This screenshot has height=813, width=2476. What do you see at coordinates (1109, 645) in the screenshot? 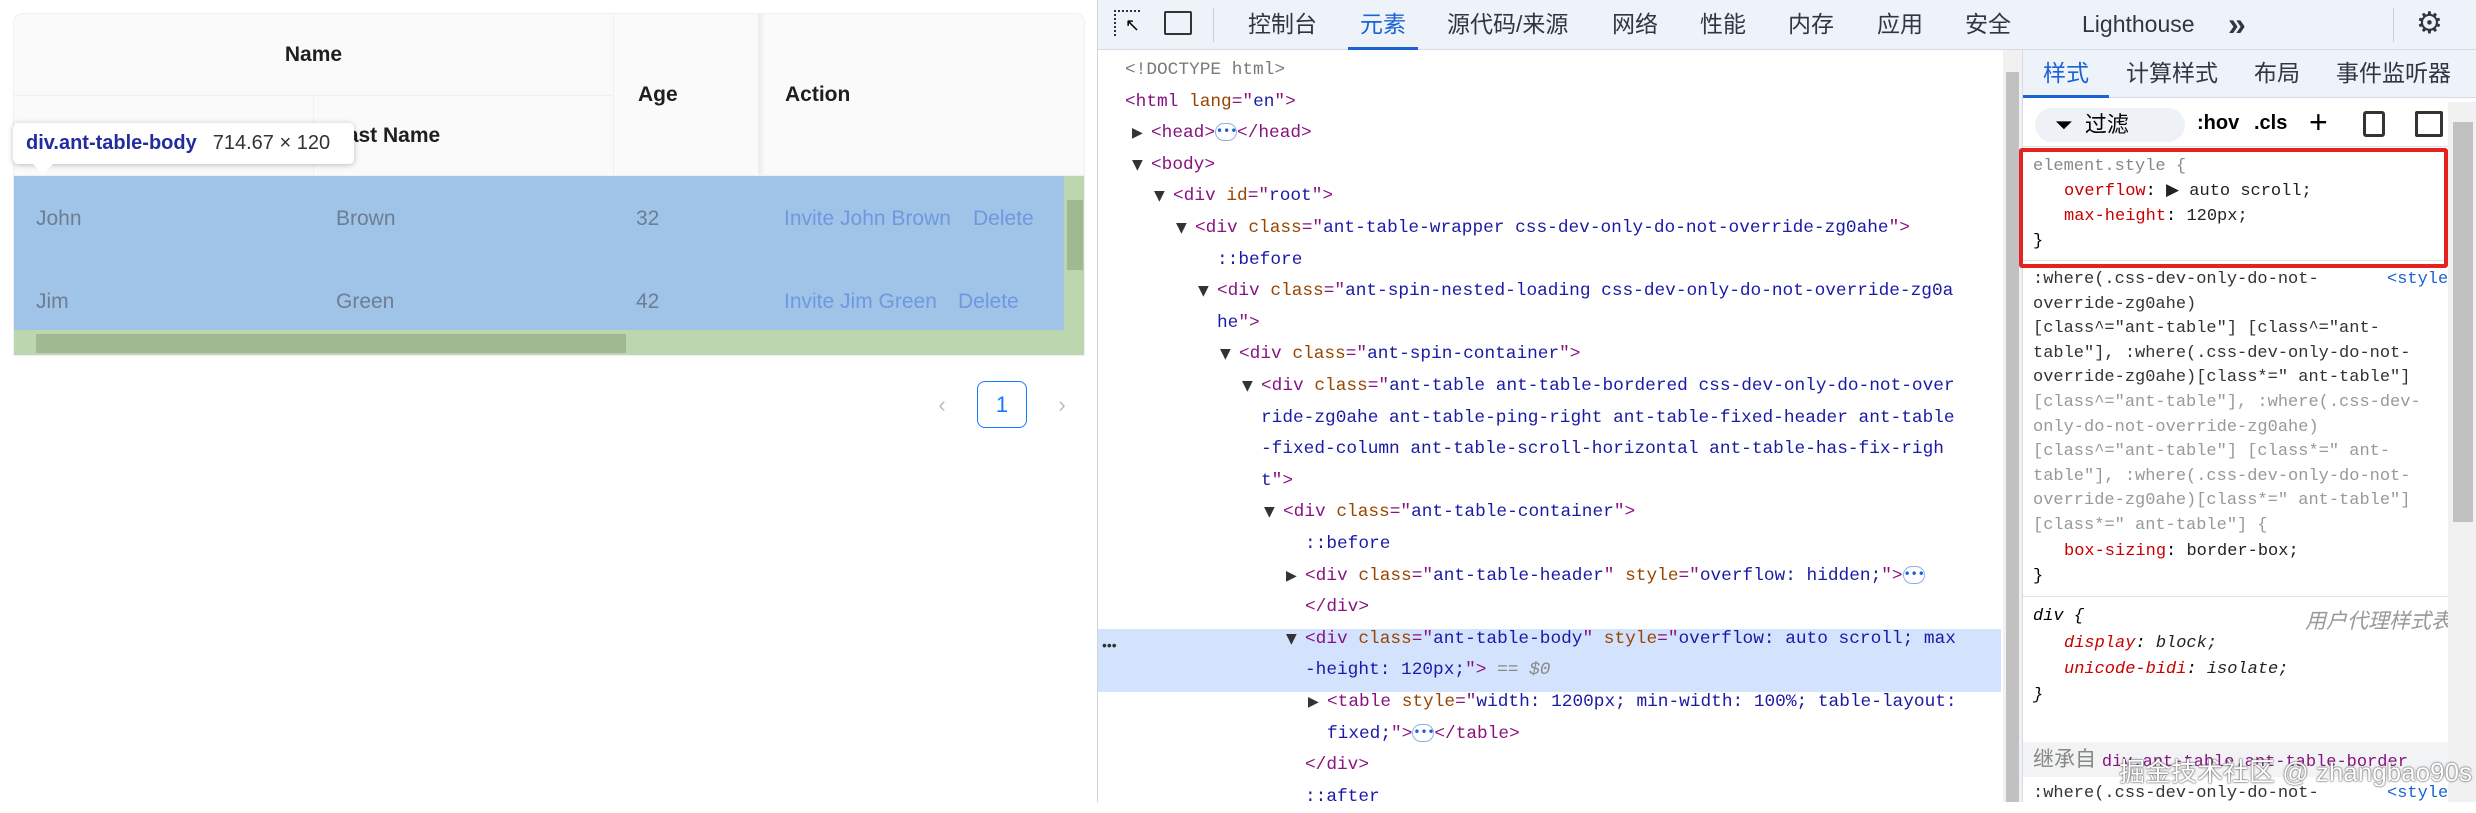
I see `more-options-icon: •••` at bounding box center [1109, 645].